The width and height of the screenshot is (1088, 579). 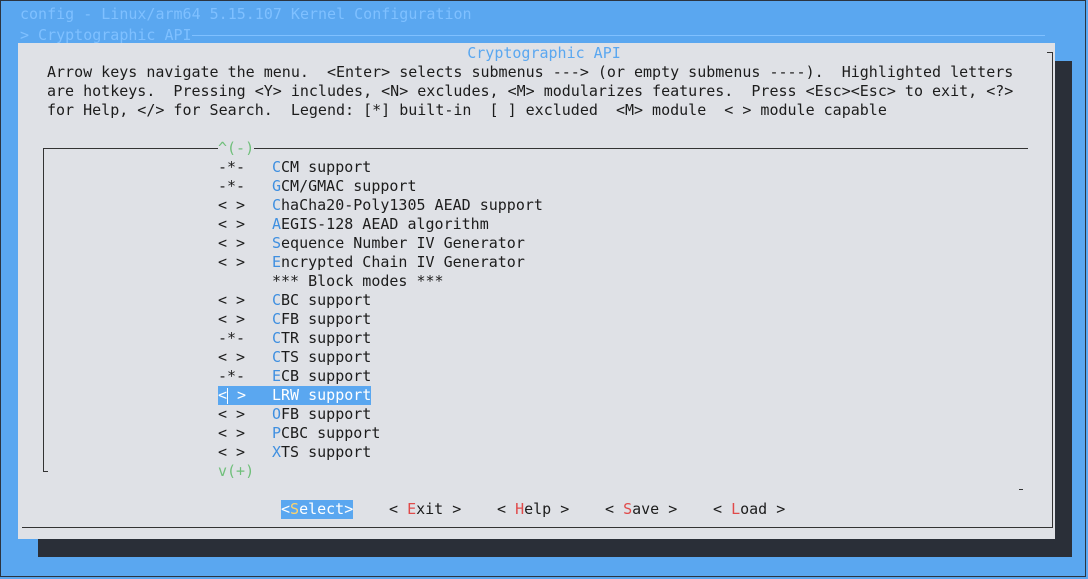 What do you see at coordinates (763, 509) in the screenshot?
I see `button-label: oad >` at bounding box center [763, 509].